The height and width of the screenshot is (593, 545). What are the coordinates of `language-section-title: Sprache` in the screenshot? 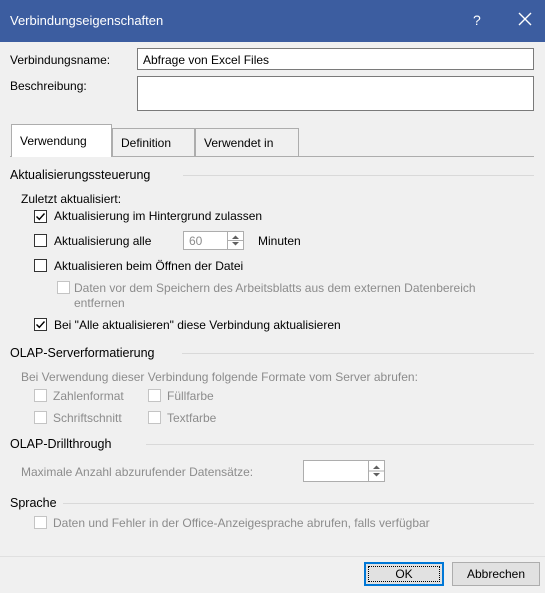 It's located at (33, 503).